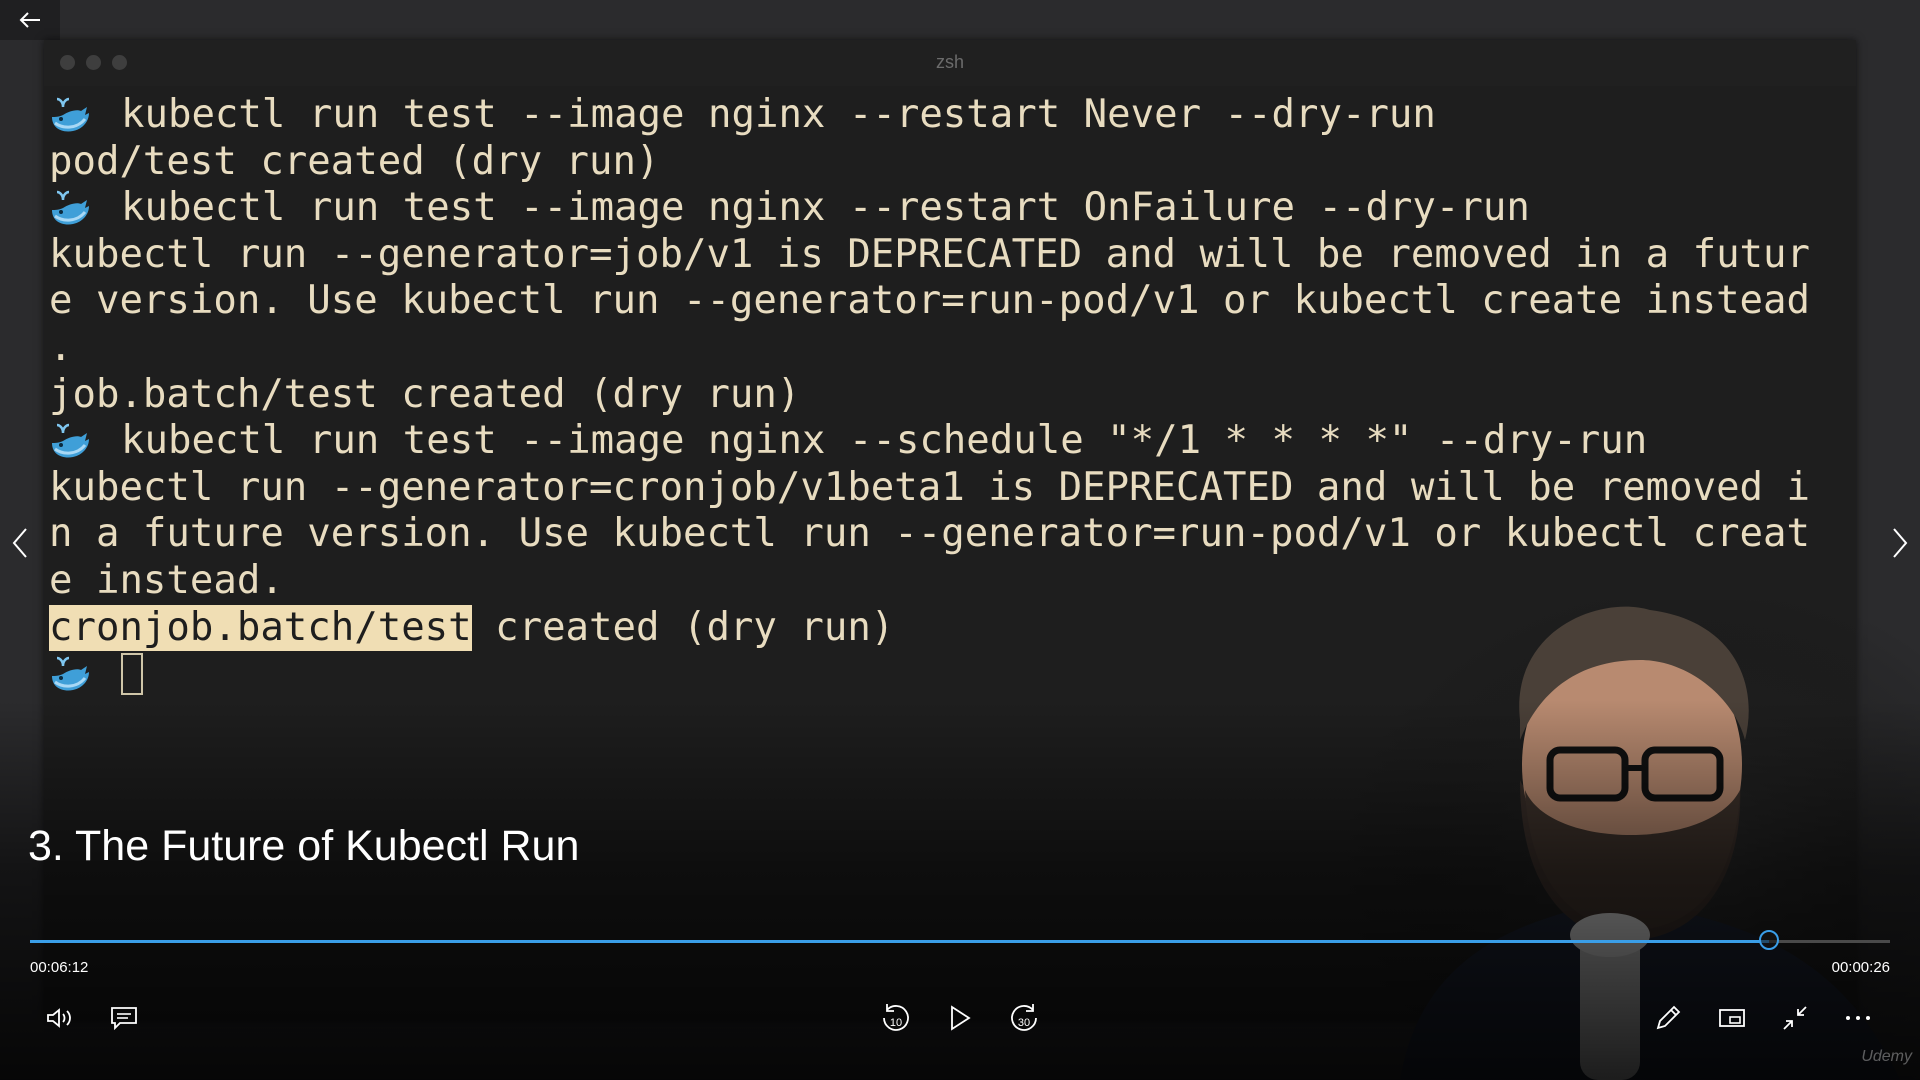  What do you see at coordinates (1860, 967) in the screenshot?
I see `remaining-time: 00:00:26` at bounding box center [1860, 967].